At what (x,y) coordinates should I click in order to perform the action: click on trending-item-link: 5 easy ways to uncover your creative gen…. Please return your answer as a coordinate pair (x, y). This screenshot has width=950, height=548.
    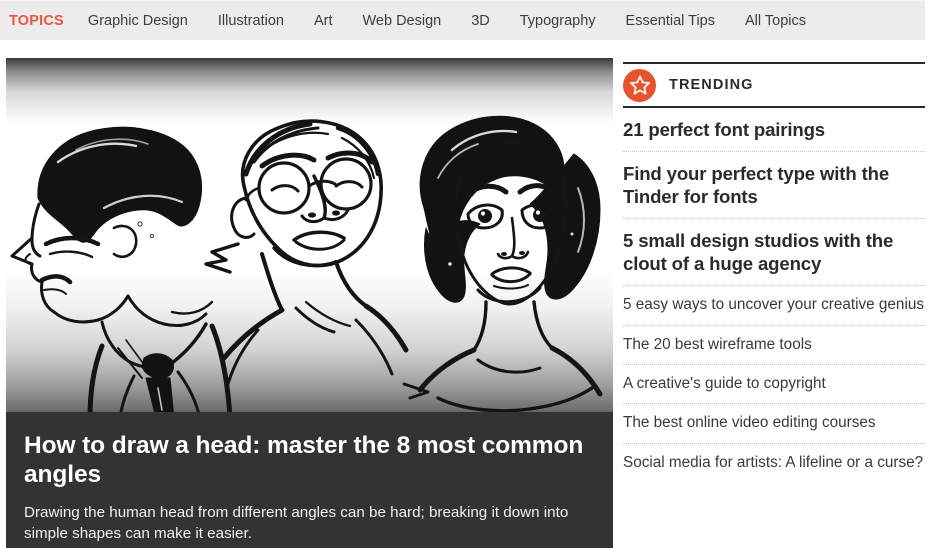
    Looking at the image, I should click on (774, 305).